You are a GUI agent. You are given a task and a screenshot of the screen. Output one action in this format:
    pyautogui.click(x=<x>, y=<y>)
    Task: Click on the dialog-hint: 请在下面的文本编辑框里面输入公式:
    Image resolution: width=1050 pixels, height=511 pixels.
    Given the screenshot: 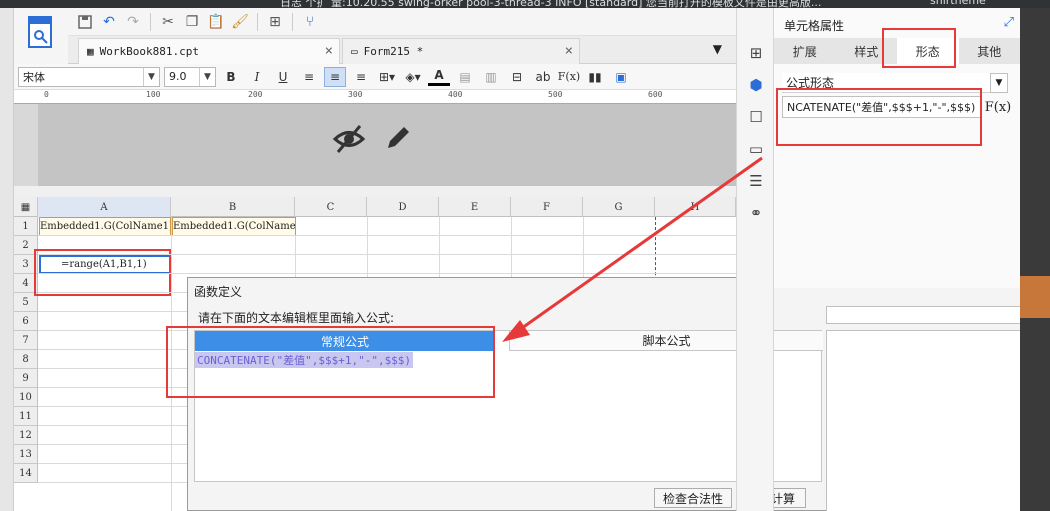 What is the action you would take?
    pyautogui.click(x=296, y=318)
    